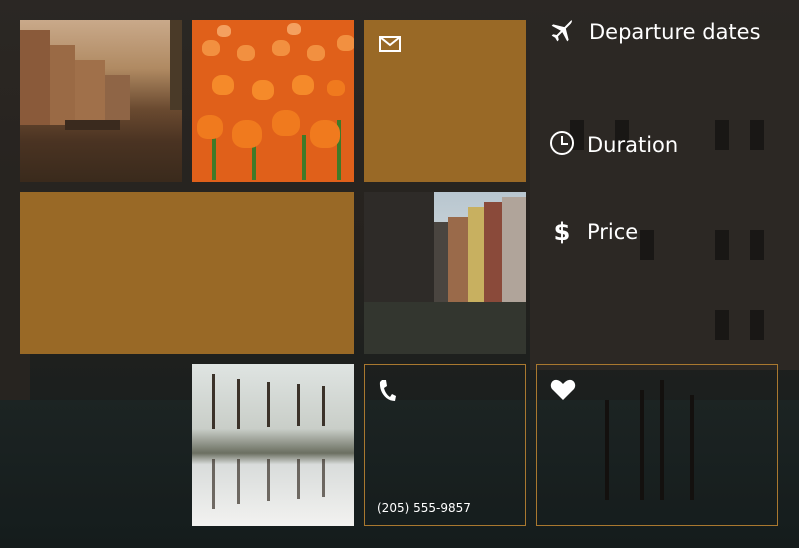 The image size is (799, 548). I want to click on canal-houses-photo-tile, so click(445, 273).